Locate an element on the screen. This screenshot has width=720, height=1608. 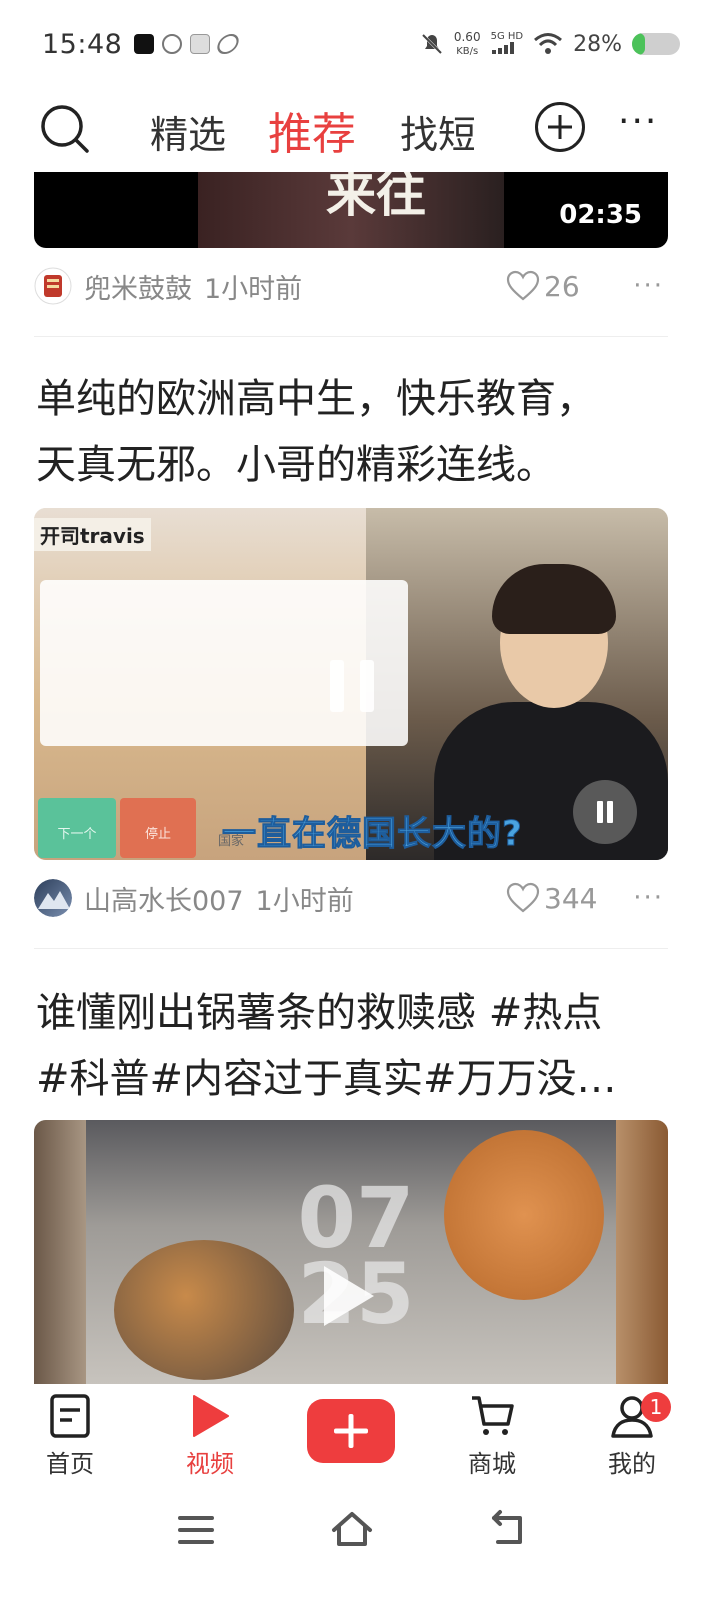
tab-recommended: 推荐 is located at coordinates (312, 130).